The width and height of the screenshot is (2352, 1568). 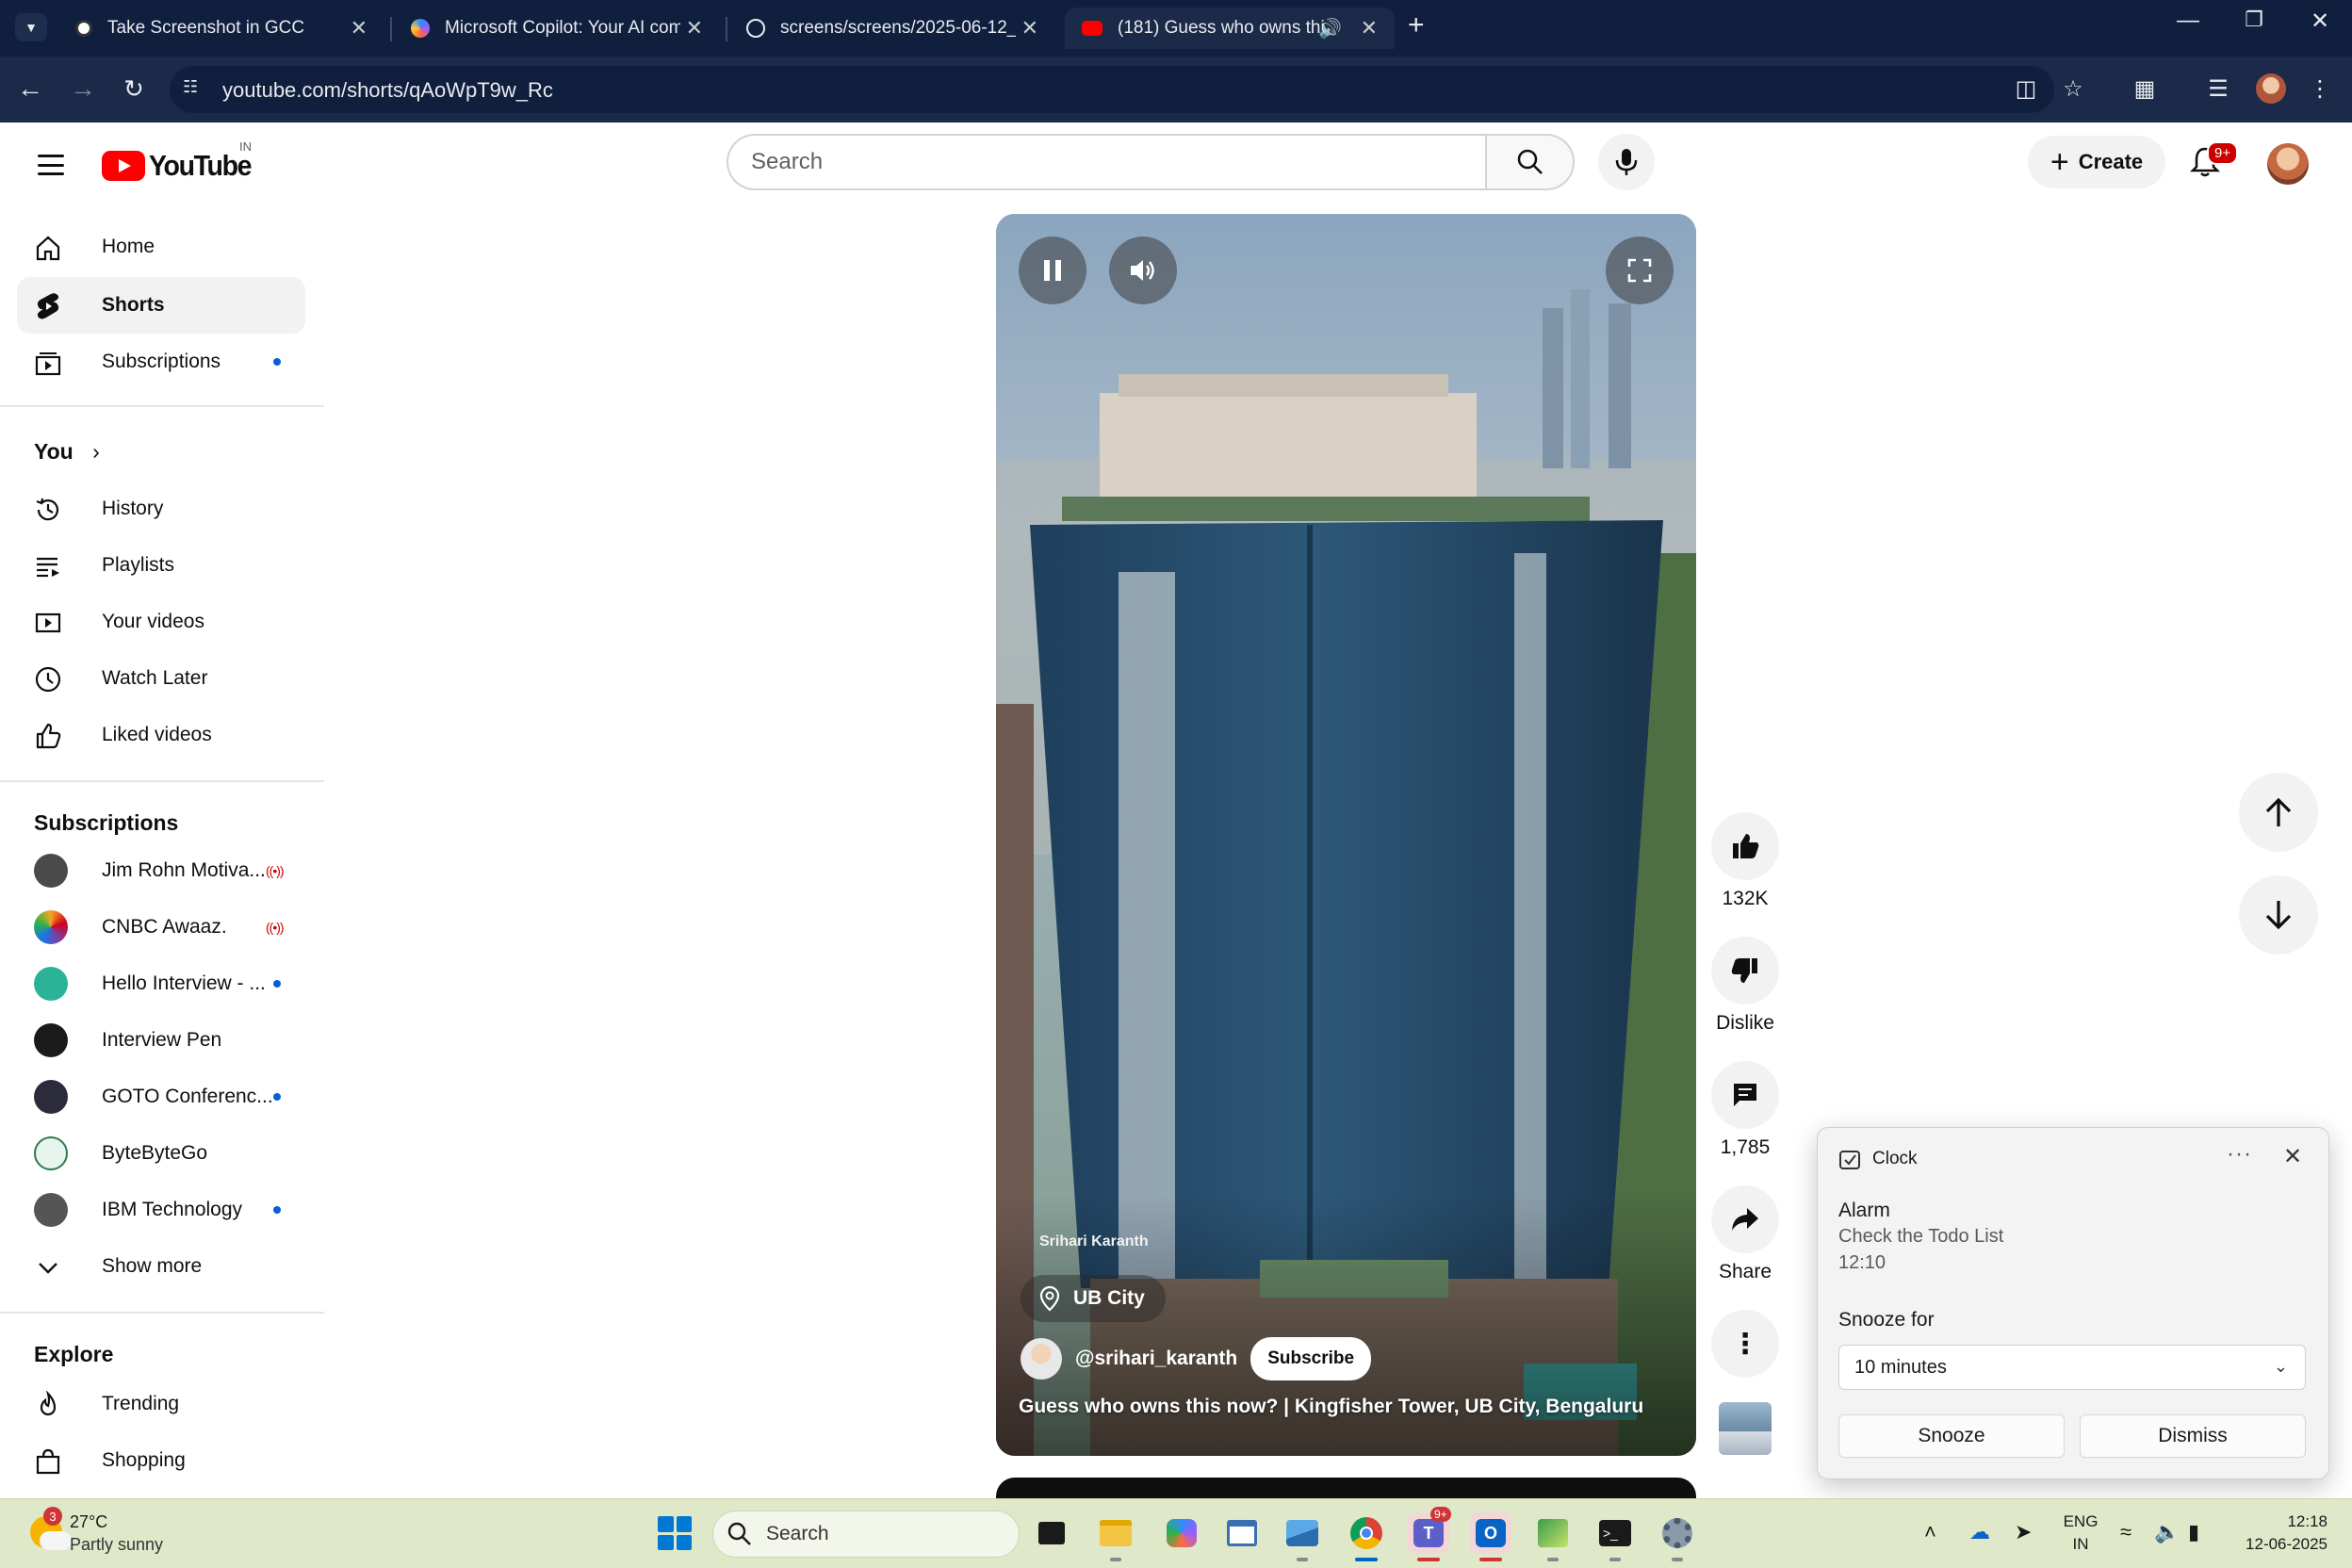 I want to click on file-explorer-icon, so click(x=1115, y=1536).